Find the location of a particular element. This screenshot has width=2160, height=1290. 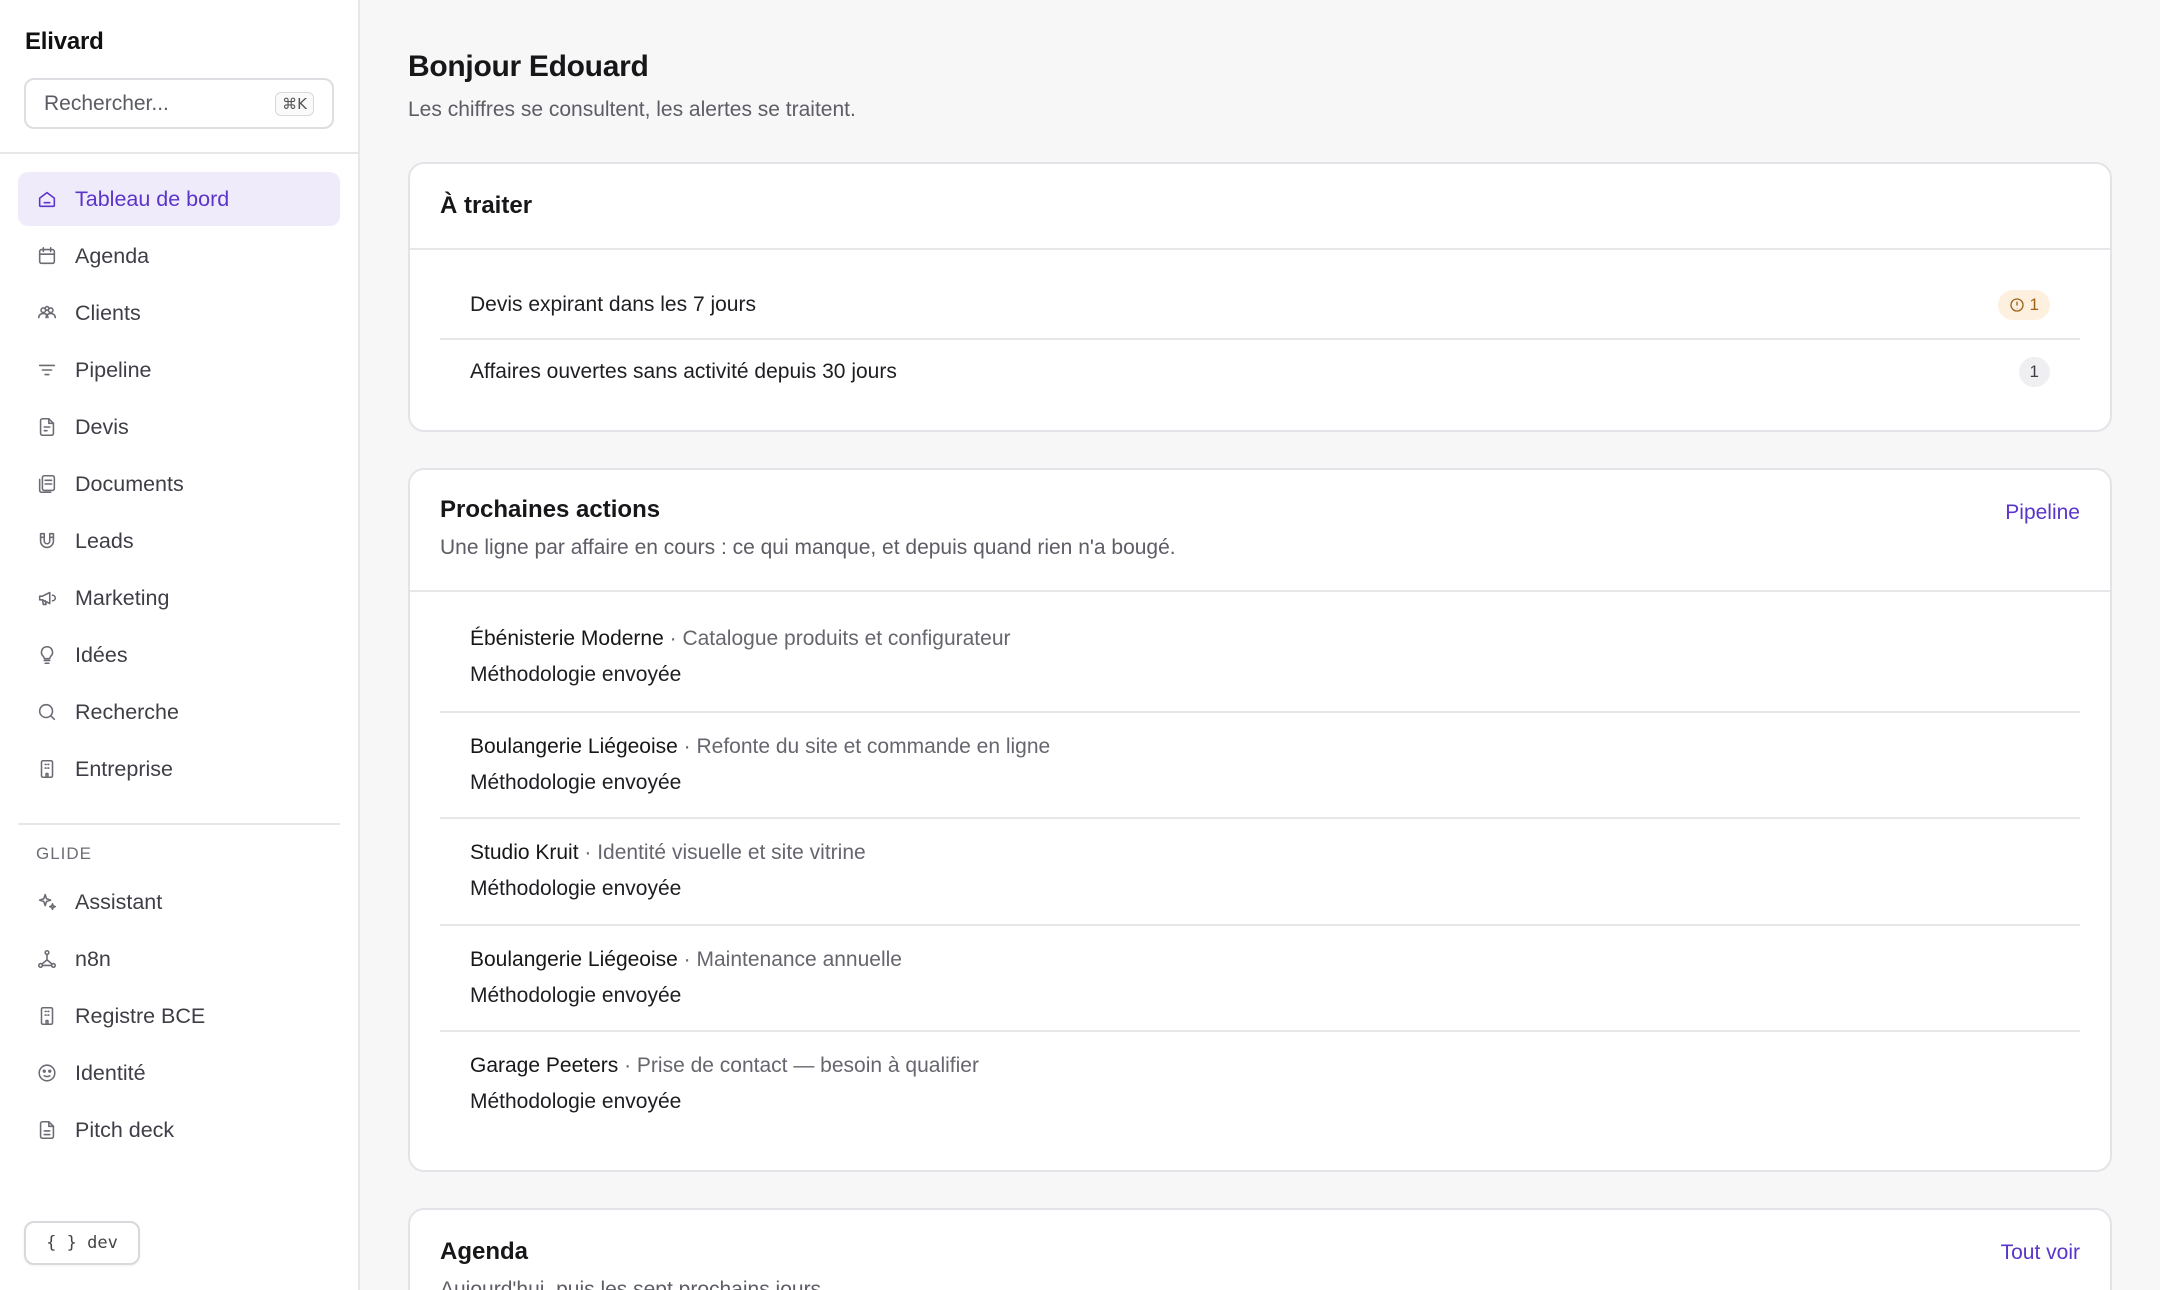

sidebar-item-entreprise: Entreprise is located at coordinates (179, 769).